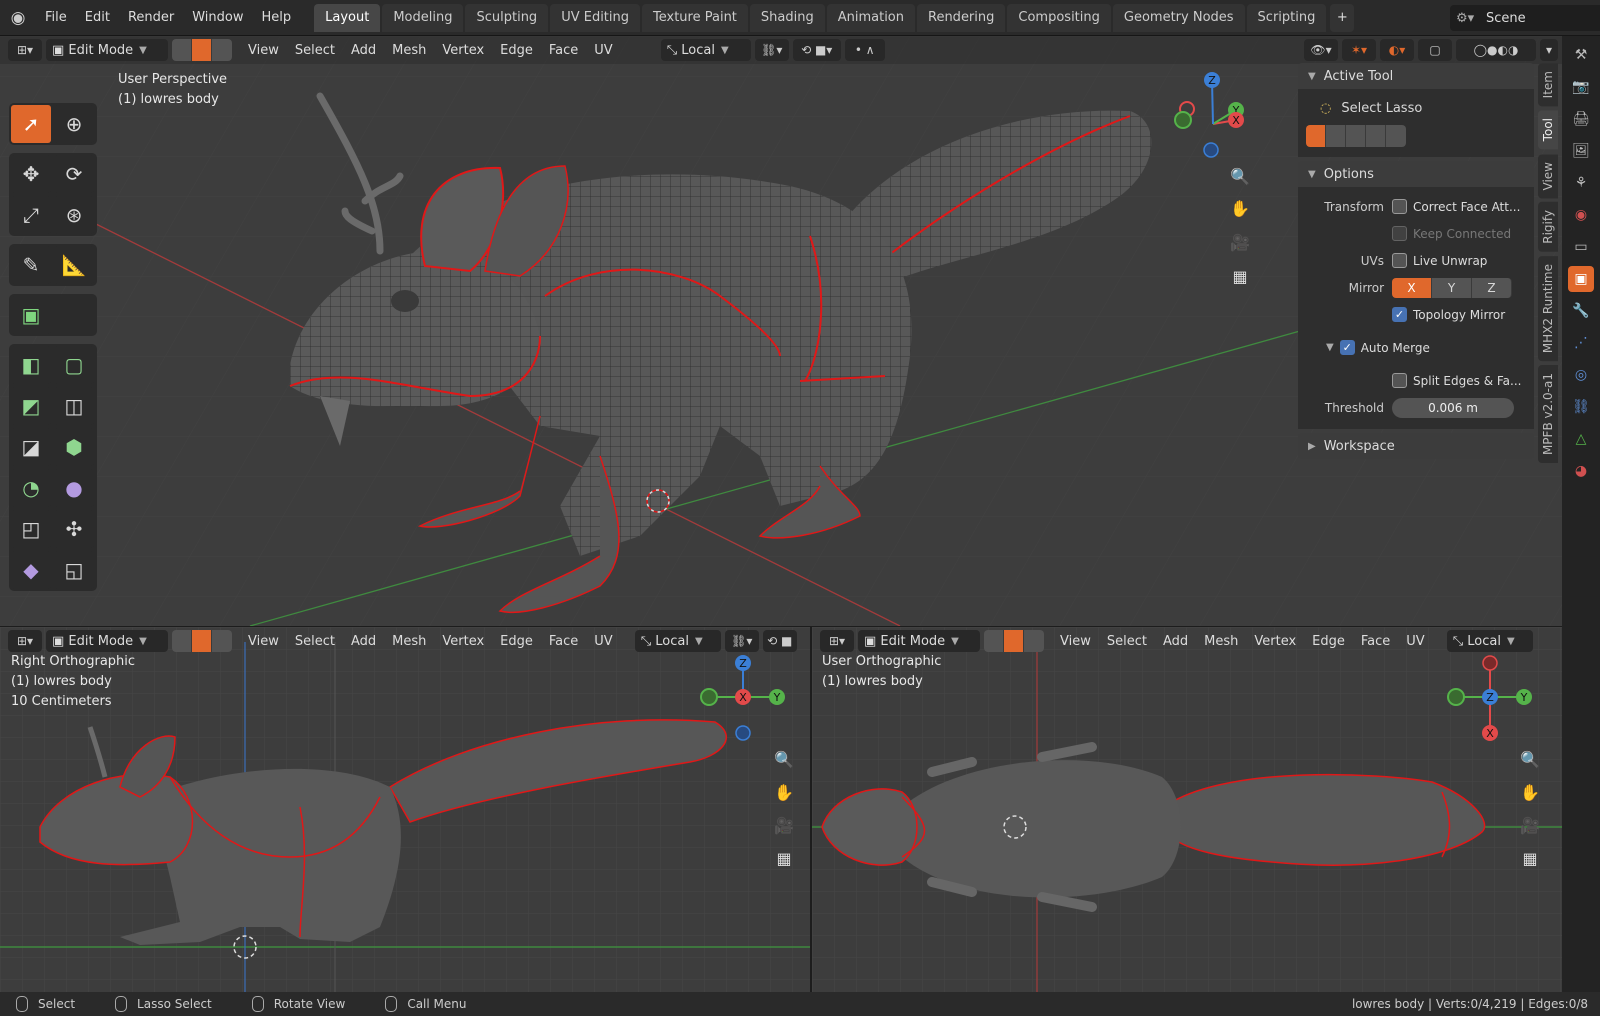 The height and width of the screenshot is (1016, 1600). I want to click on gizmo-button: ✶▾, so click(1359, 50).